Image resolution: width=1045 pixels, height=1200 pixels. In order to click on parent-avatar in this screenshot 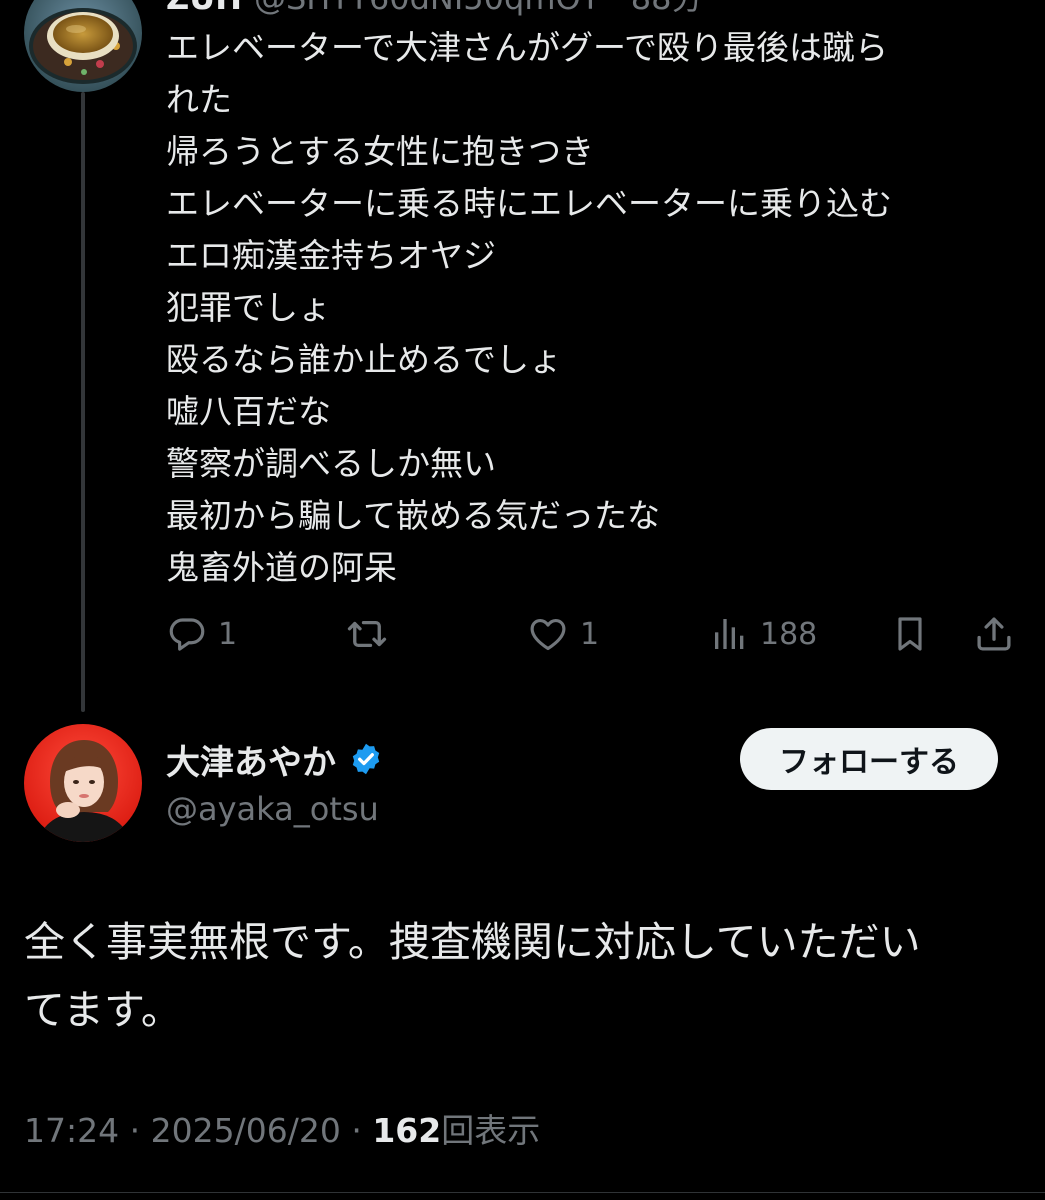, I will do `click(83, 46)`.